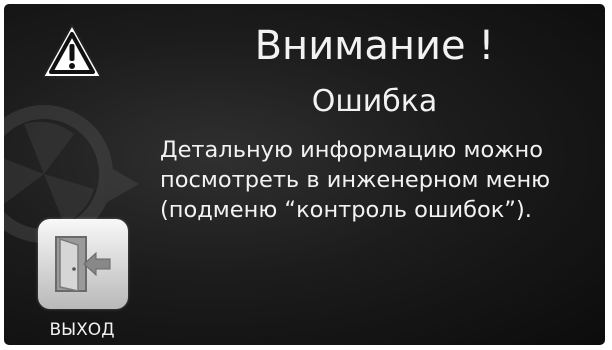  Describe the element at coordinates (374, 101) in the screenshot. I see `dialog-subtitle: Ошибка` at that location.